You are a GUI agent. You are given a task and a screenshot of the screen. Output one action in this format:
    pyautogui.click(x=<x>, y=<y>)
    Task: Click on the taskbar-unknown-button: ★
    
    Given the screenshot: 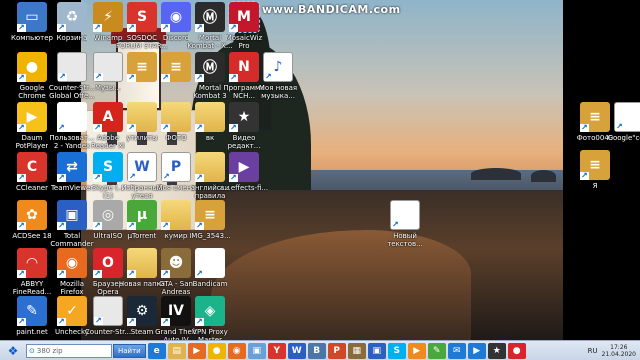 What is the action you would take?
    pyautogui.click(x=496, y=350)
    